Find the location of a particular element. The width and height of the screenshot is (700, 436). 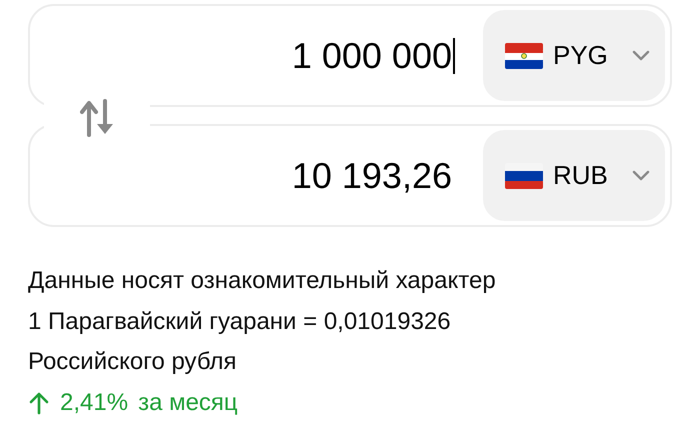

amount-field: 1 000 000 is located at coordinates (373, 56).